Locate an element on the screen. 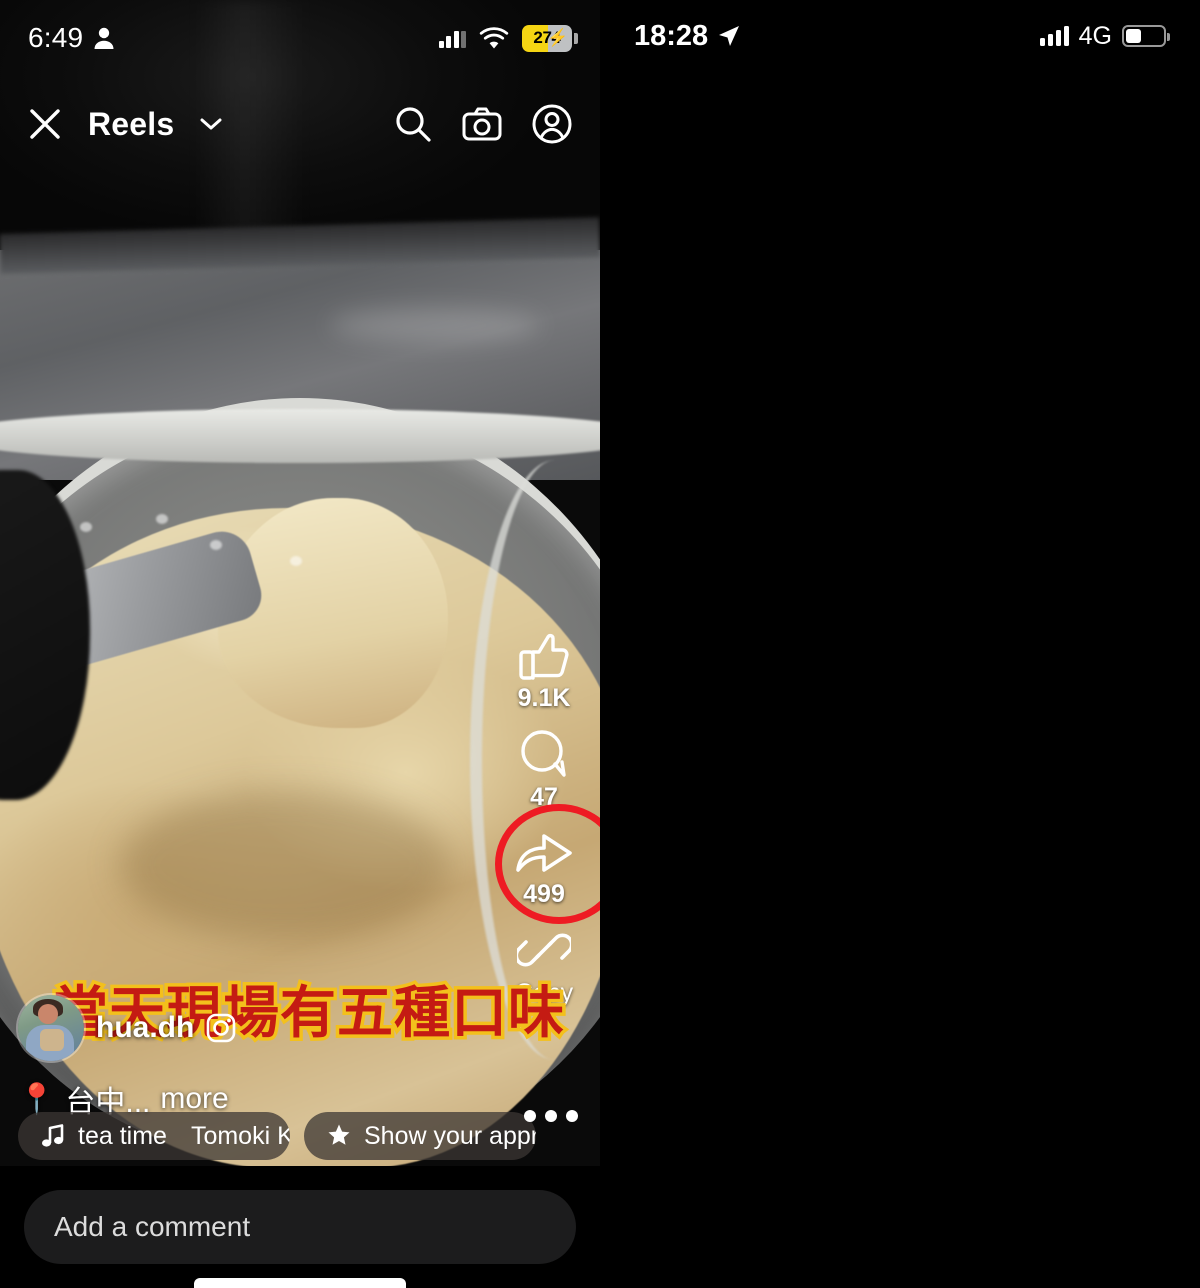 The height and width of the screenshot is (1288, 1200). like-count: 9.1K is located at coordinates (544, 698).